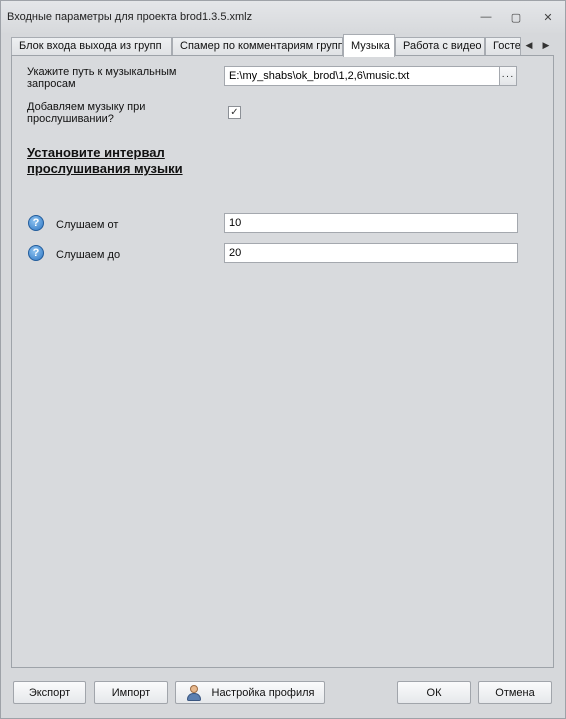 This screenshot has height=719, width=566. What do you see at coordinates (548, 17) in the screenshot?
I see `close-button: ✕` at bounding box center [548, 17].